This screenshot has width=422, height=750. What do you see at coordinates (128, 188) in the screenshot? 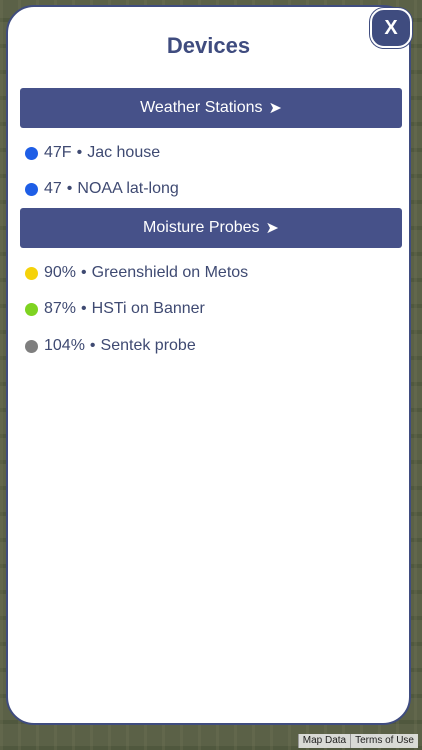
I see `device-name: NOAA lat-long` at bounding box center [128, 188].